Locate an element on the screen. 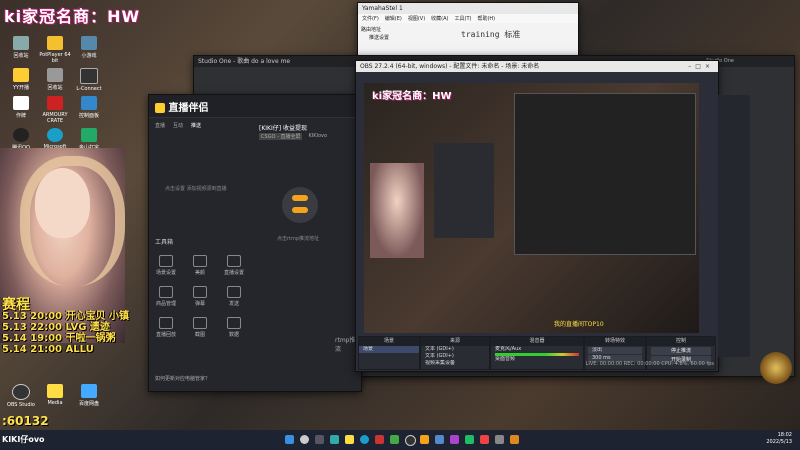 The height and width of the screenshot is (450, 800). menu-item: 编辑(E) is located at coordinates (393, 18).